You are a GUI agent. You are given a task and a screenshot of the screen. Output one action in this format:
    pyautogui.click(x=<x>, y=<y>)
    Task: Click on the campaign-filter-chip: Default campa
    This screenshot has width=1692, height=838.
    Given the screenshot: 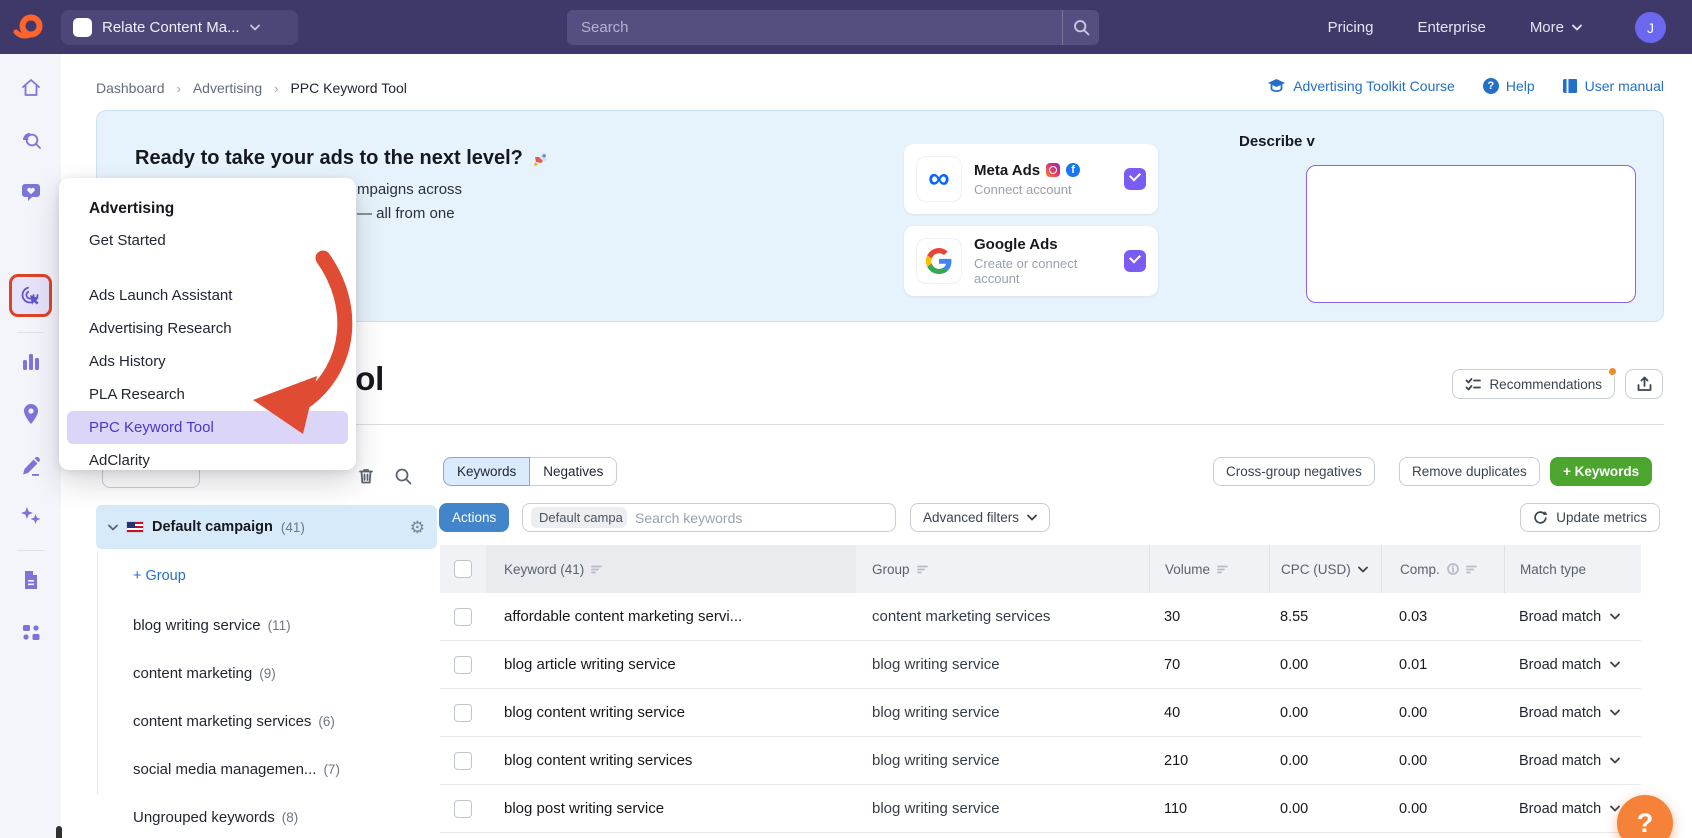 What is the action you would take?
    pyautogui.click(x=579, y=517)
    